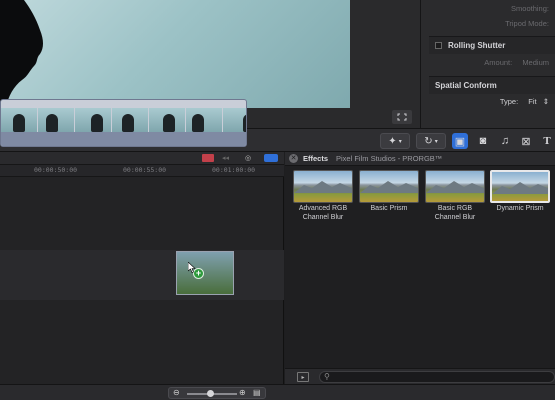 The width and height of the screenshot is (555, 400). Describe the element at coordinates (56, 170) in the screenshot. I see `ruler-timecode: 00:00:50:00` at that location.